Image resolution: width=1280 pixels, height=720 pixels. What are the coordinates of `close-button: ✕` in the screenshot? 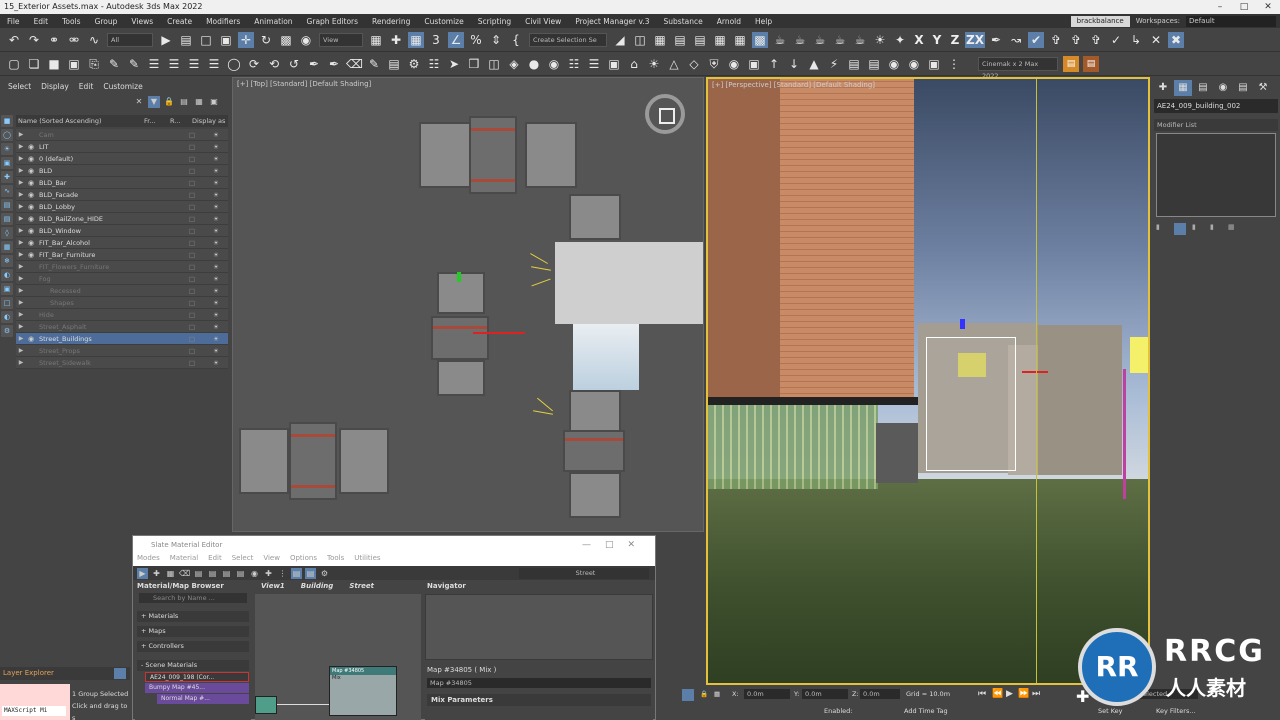 It's located at (1268, 7).